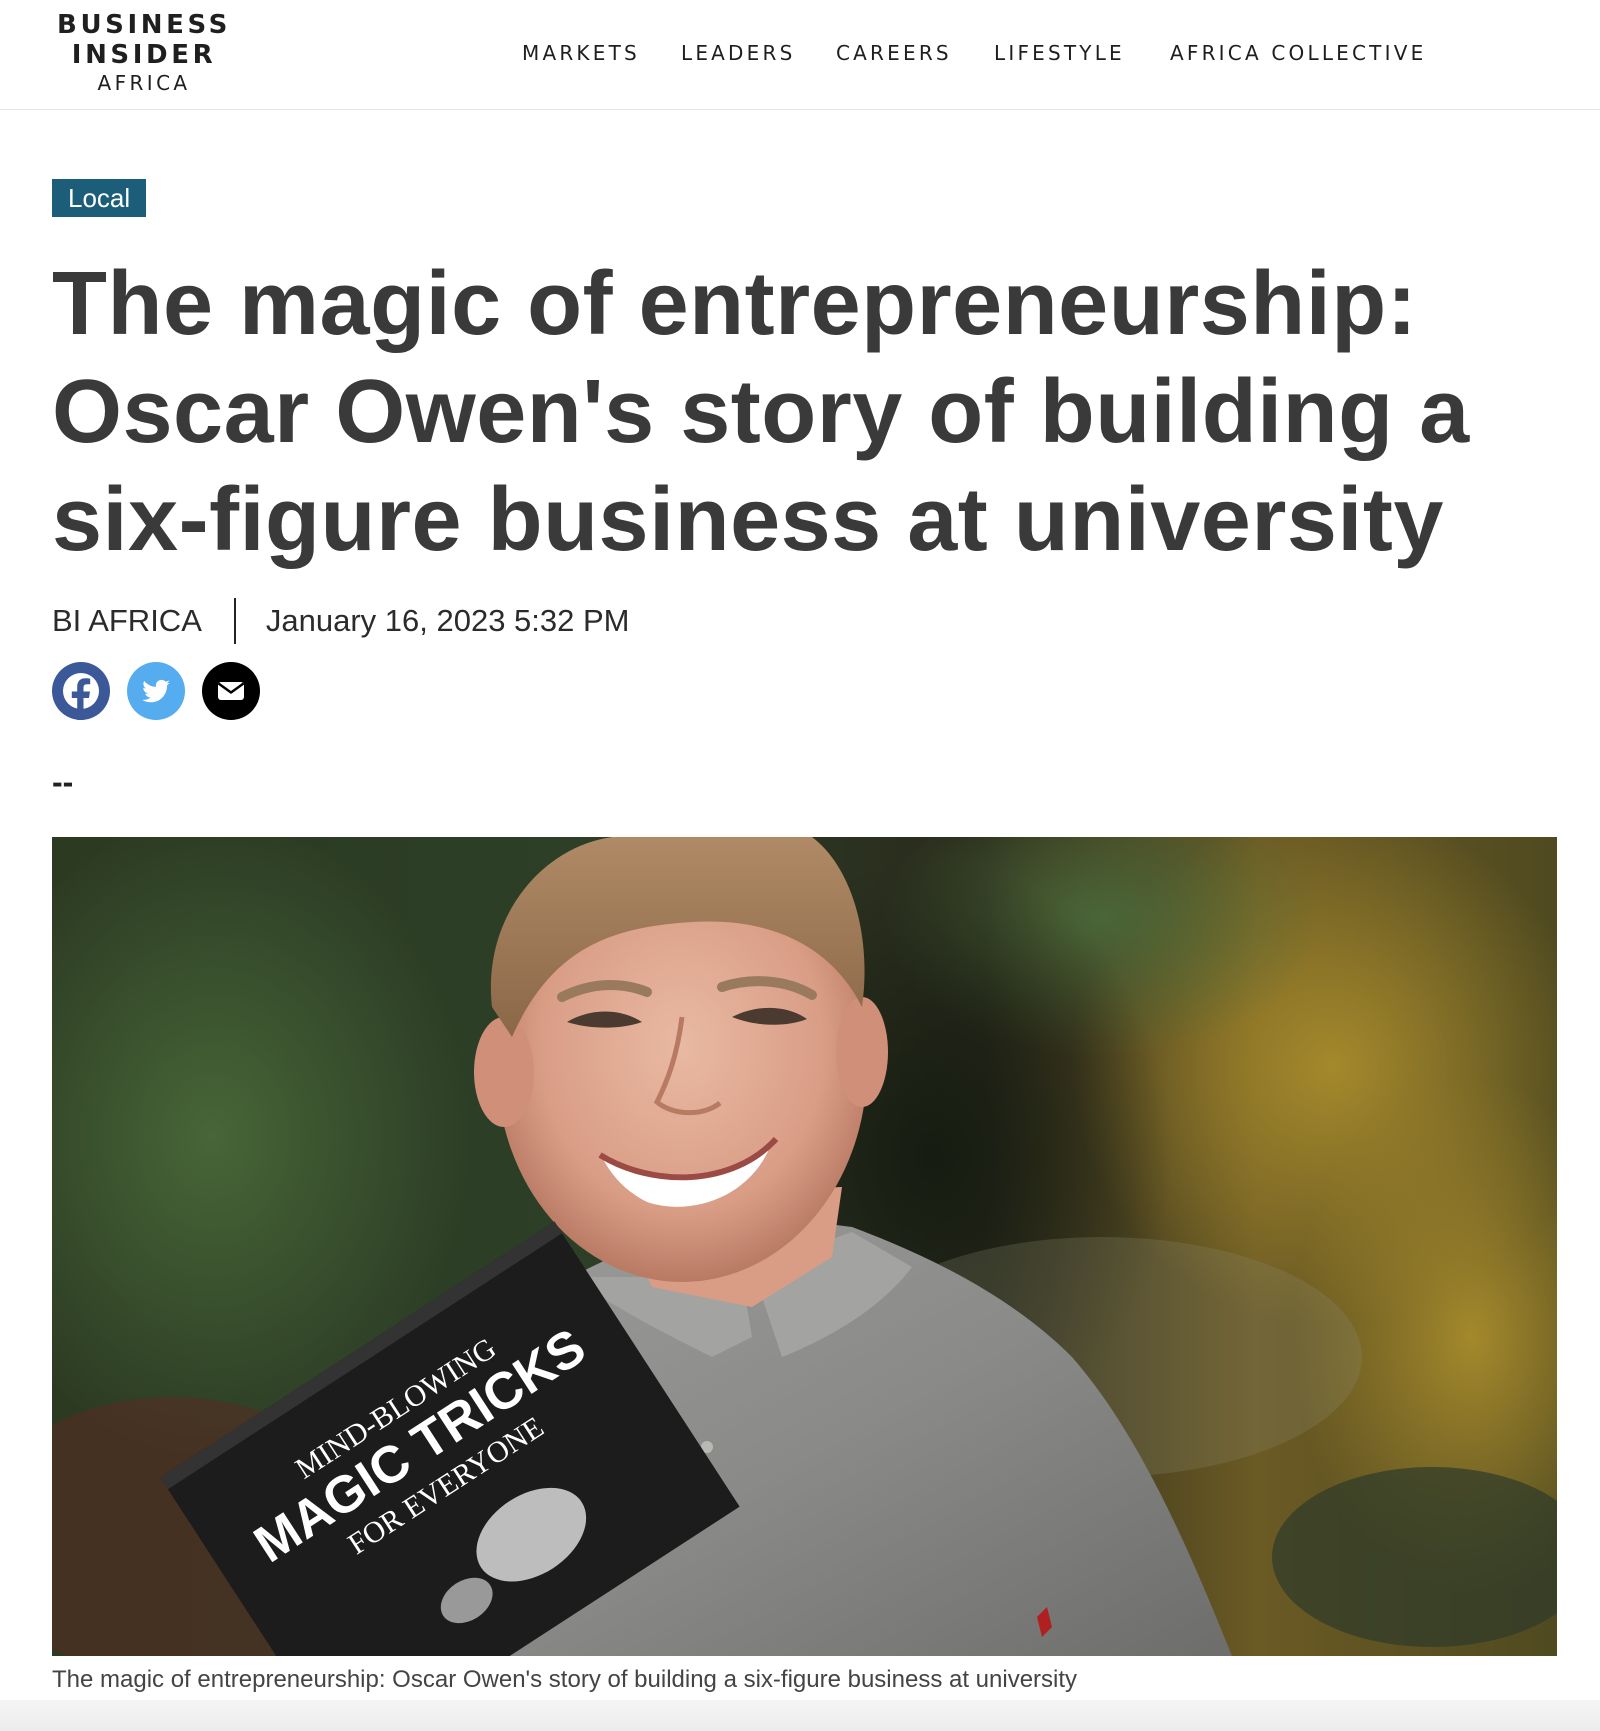 This screenshot has height=1731, width=1600. I want to click on logo-line-3: AFRICA, so click(144, 83).